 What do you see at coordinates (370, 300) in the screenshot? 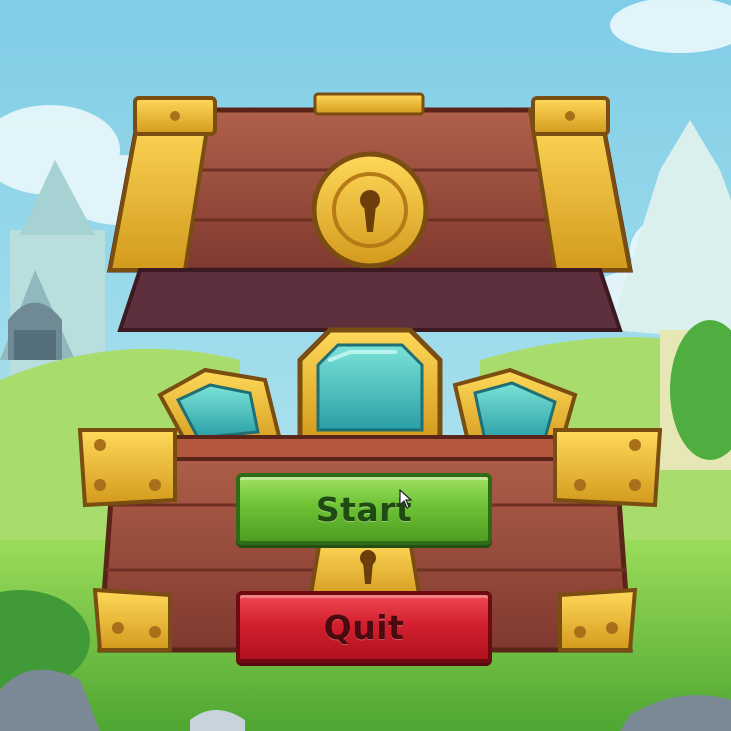
I see `chest-interior` at bounding box center [370, 300].